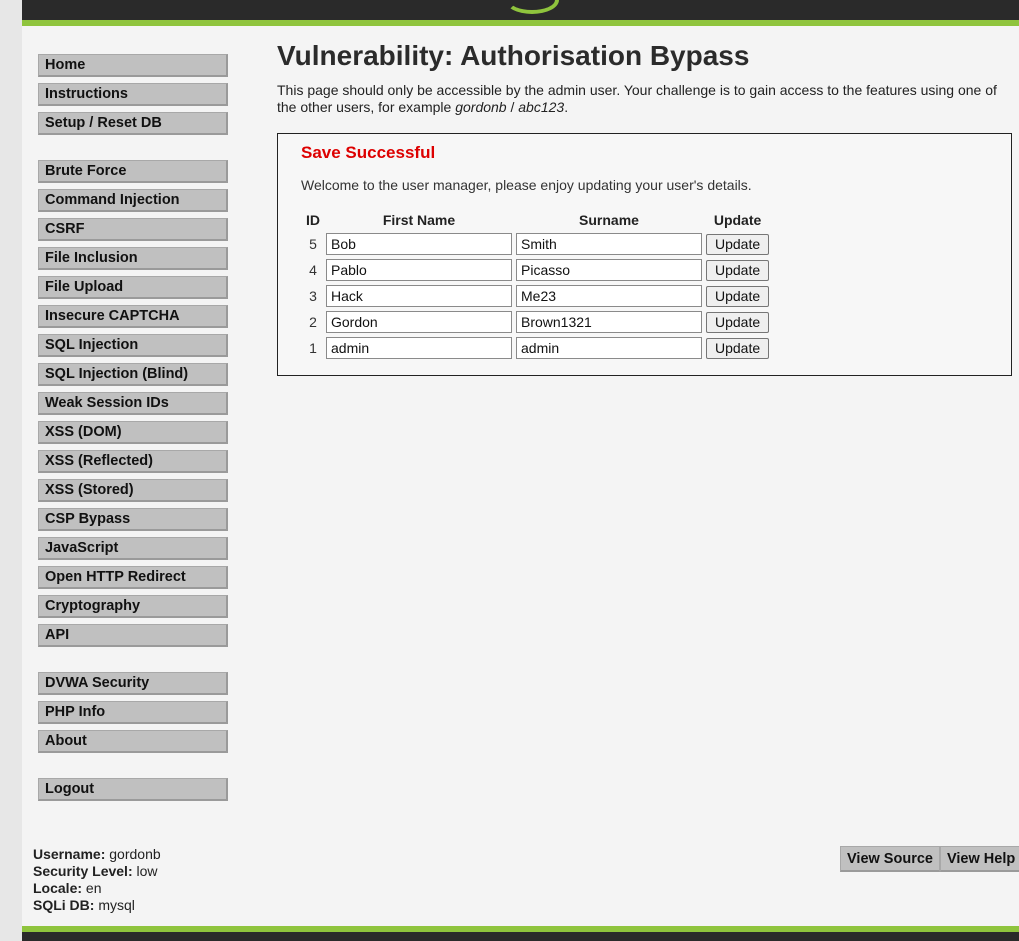 The image size is (1019, 941). Describe the element at coordinates (313, 220) in the screenshot. I see `header-id: ID` at that location.